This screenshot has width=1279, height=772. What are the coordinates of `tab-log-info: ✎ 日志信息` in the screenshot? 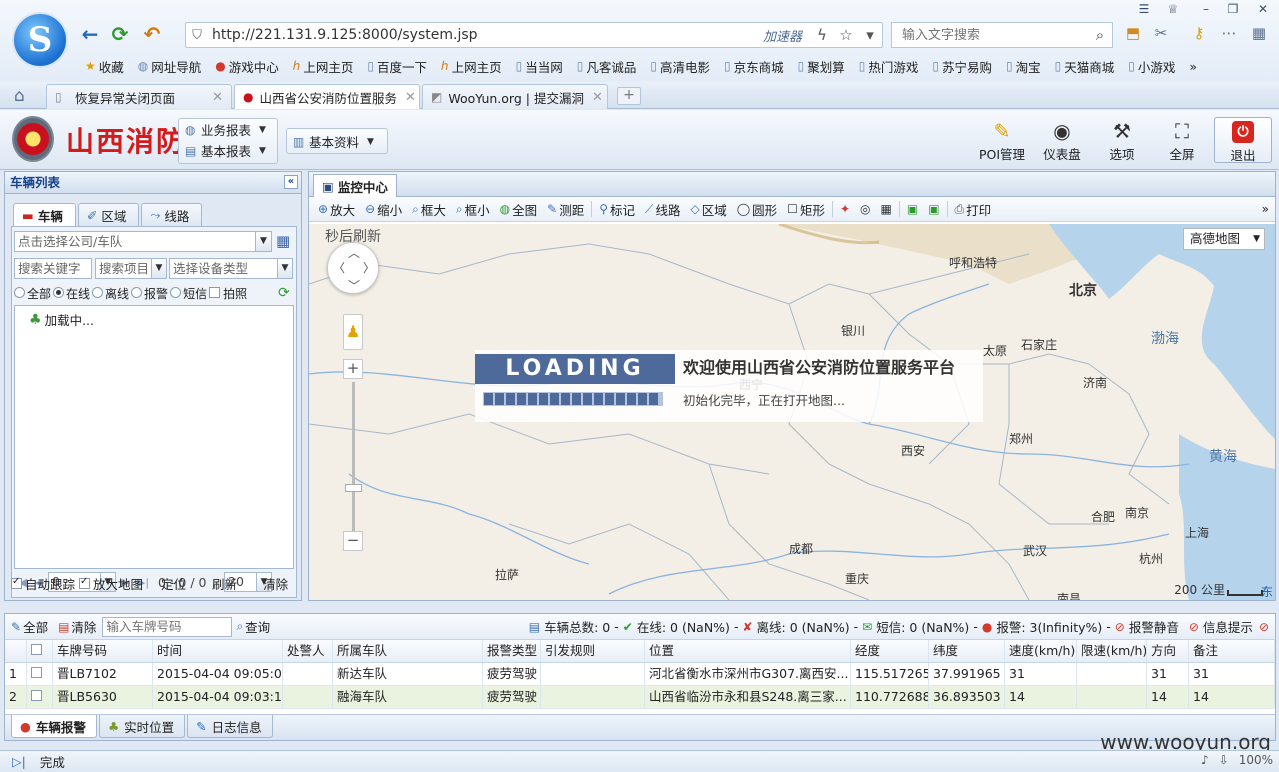 It's located at (230, 726).